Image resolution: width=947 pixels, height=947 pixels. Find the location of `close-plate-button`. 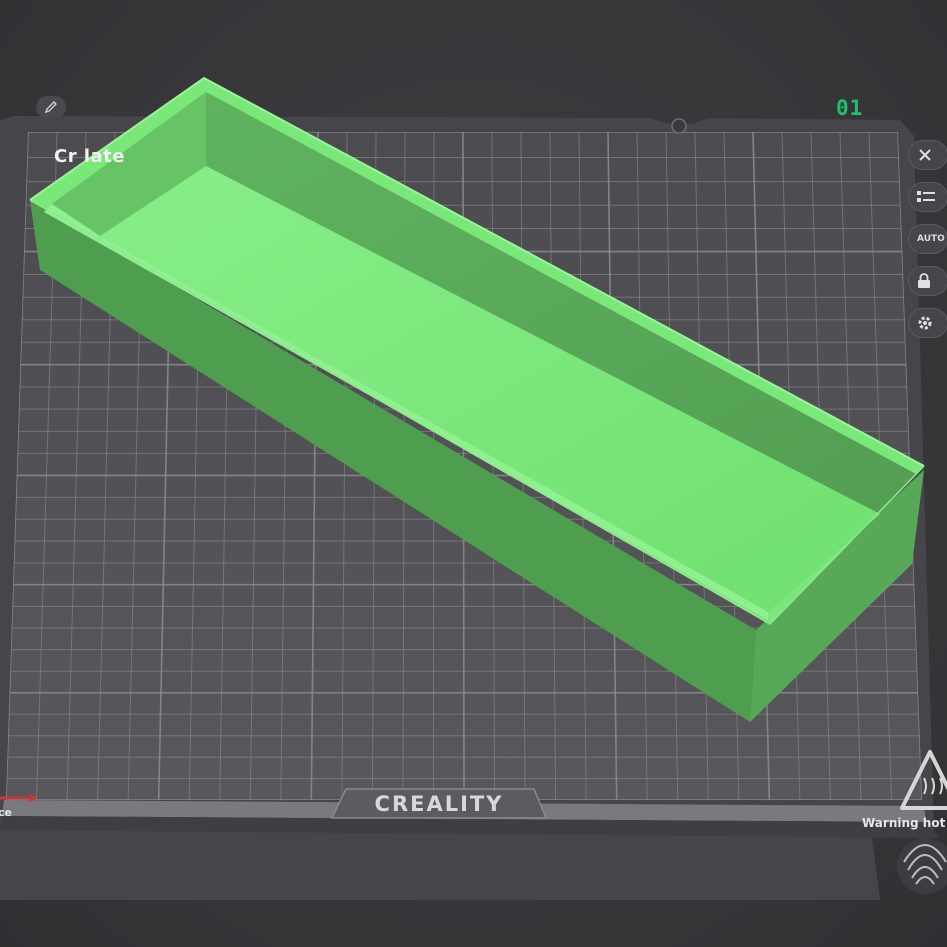

close-plate-button is located at coordinates (927, 155).